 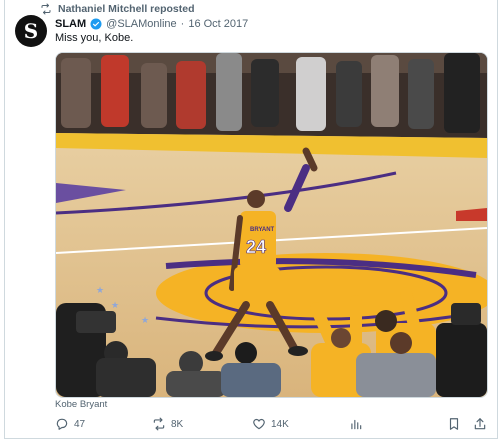 What do you see at coordinates (280, 424) in the screenshot?
I see `like-count: 14K` at bounding box center [280, 424].